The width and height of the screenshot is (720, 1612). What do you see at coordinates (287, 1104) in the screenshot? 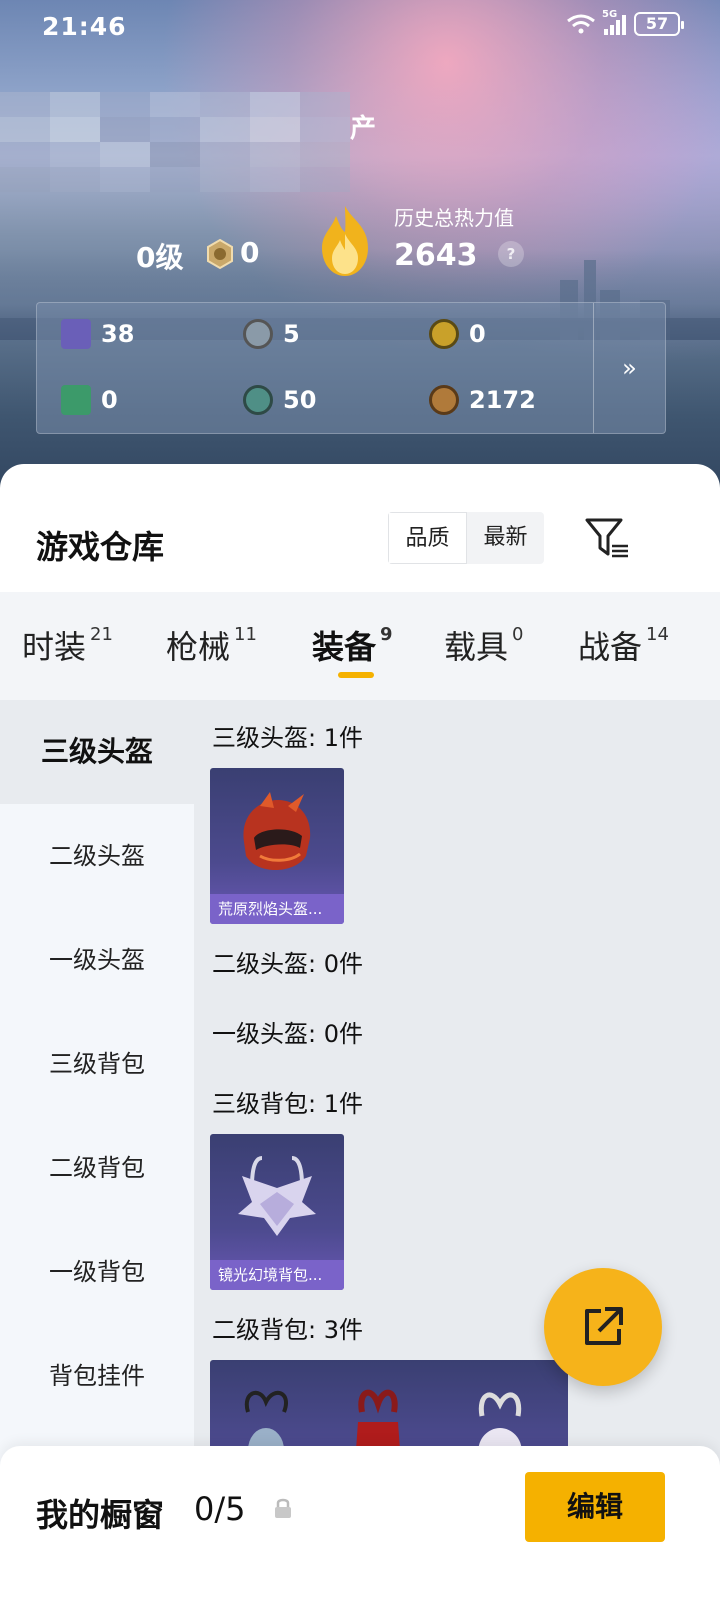
I see `section-label: 三级背包: 1件` at bounding box center [287, 1104].